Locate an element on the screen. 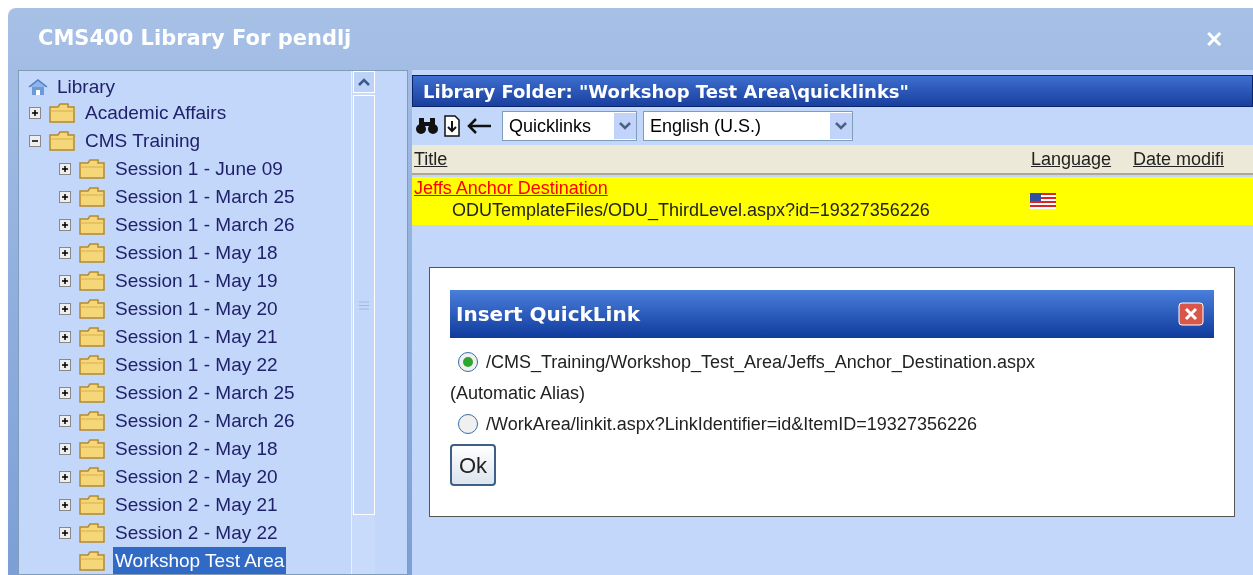 This screenshot has width=1253, height=575. tree-item: Session 2 - May 22 is located at coordinates (196, 533).